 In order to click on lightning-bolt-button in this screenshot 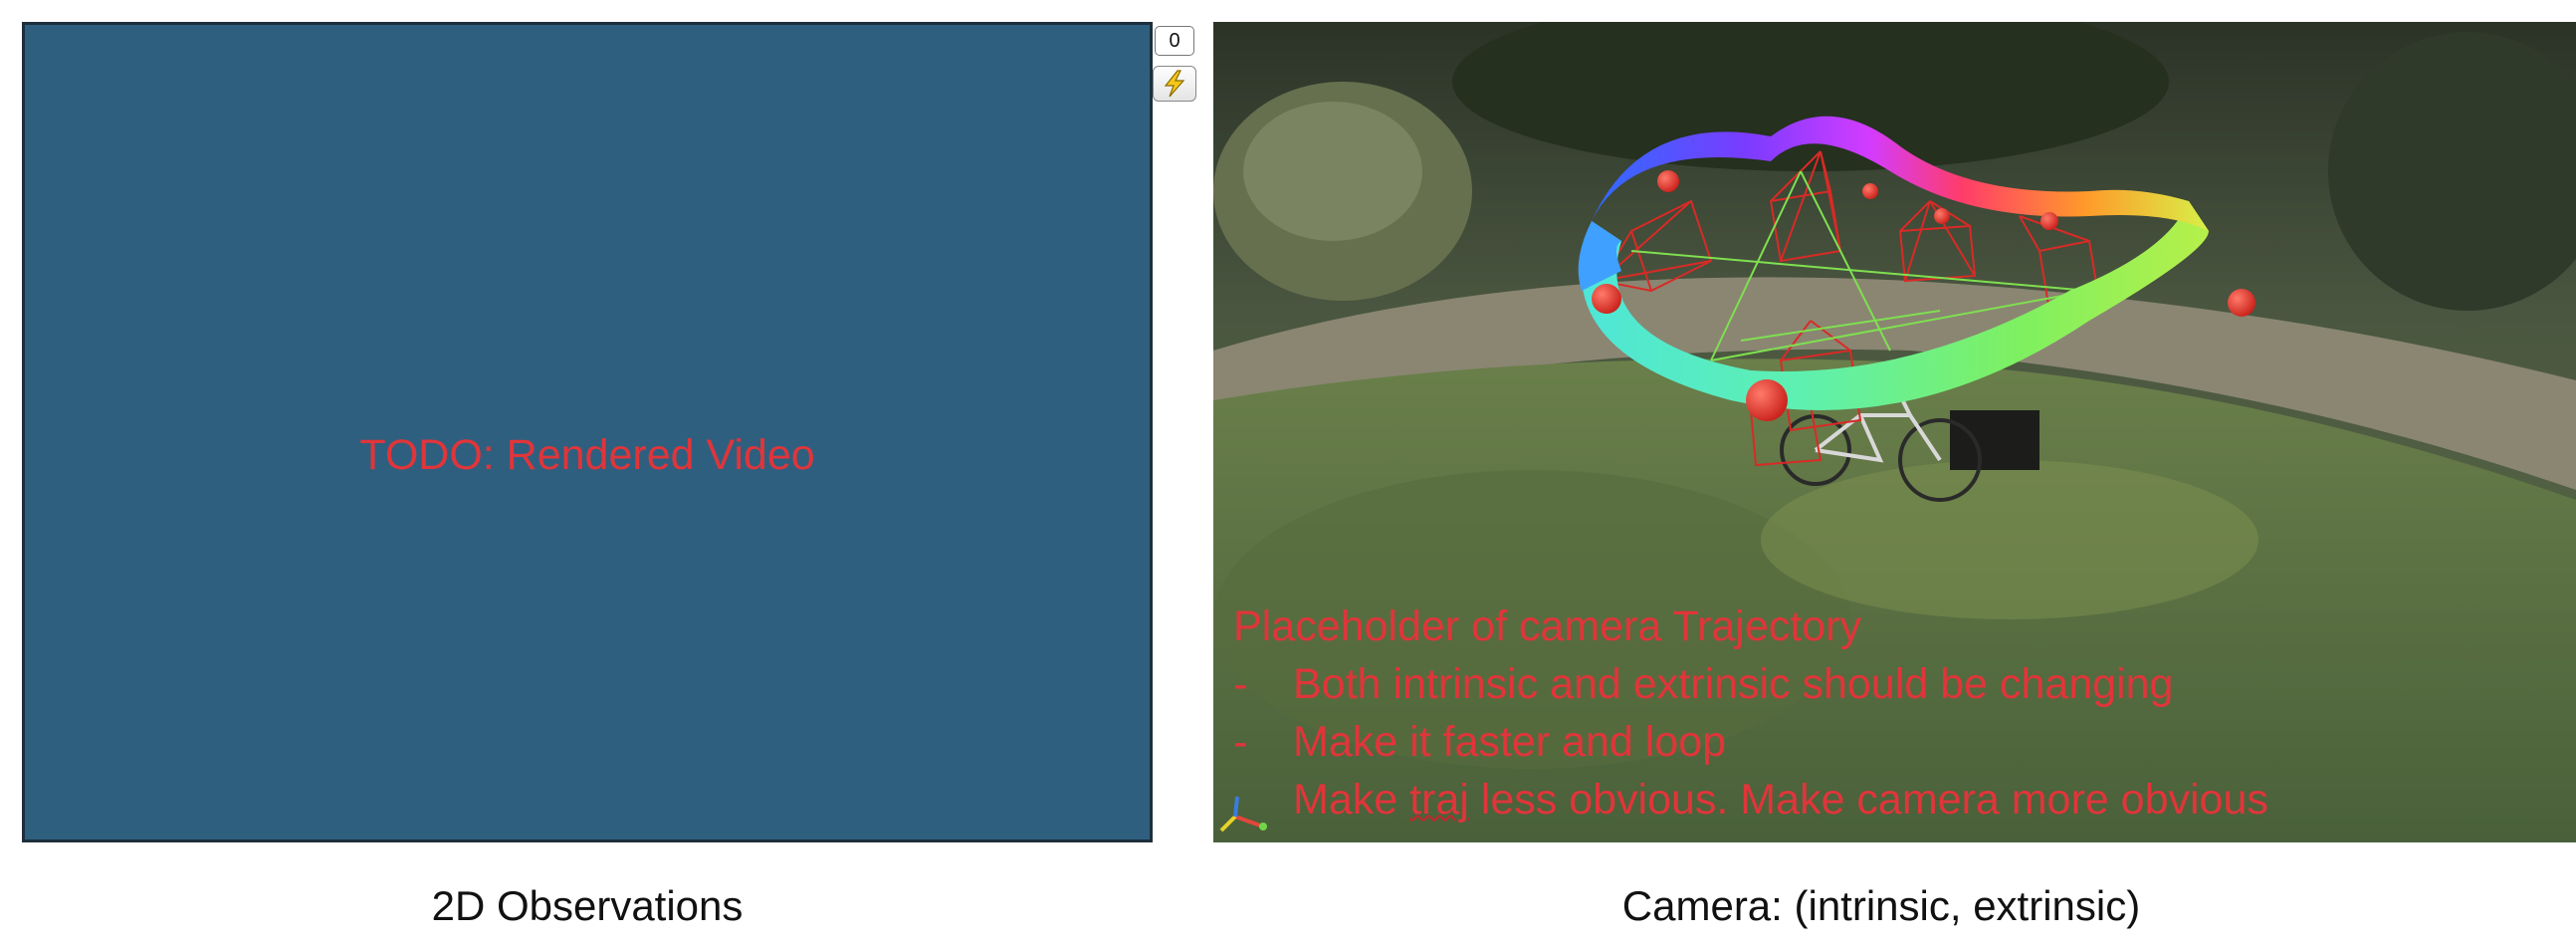, I will do `click(1174, 84)`.